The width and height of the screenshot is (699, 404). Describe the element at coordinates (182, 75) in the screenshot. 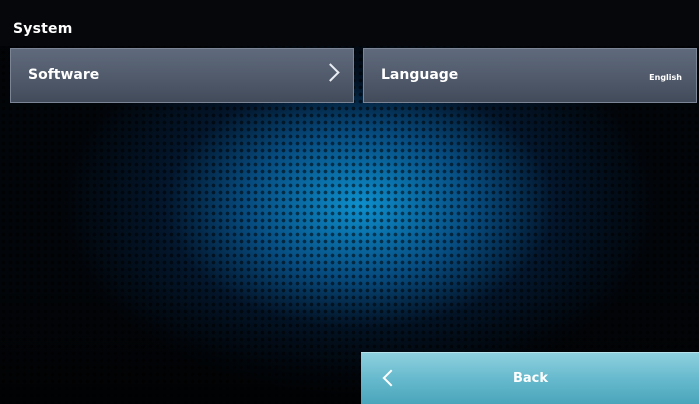

I see `software-menu-item: Software` at that location.